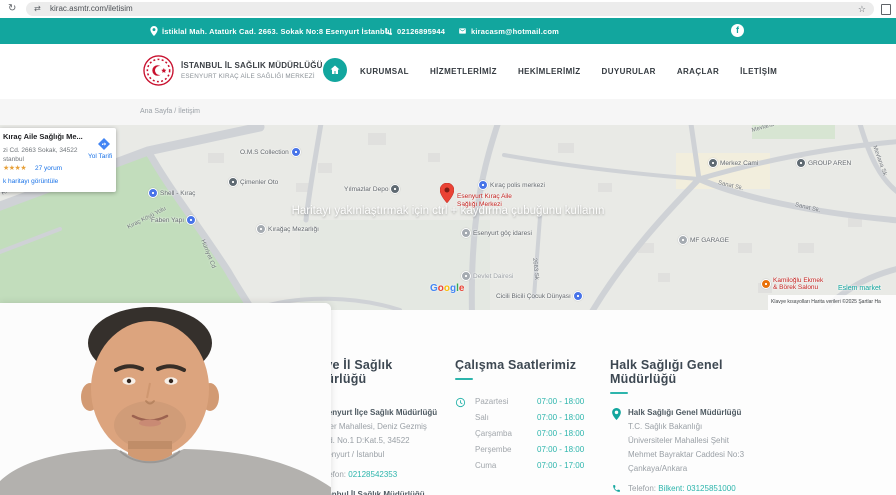 The height and width of the screenshot is (495, 896). What do you see at coordinates (447, 193) in the screenshot?
I see `destination-pin-icon` at bounding box center [447, 193].